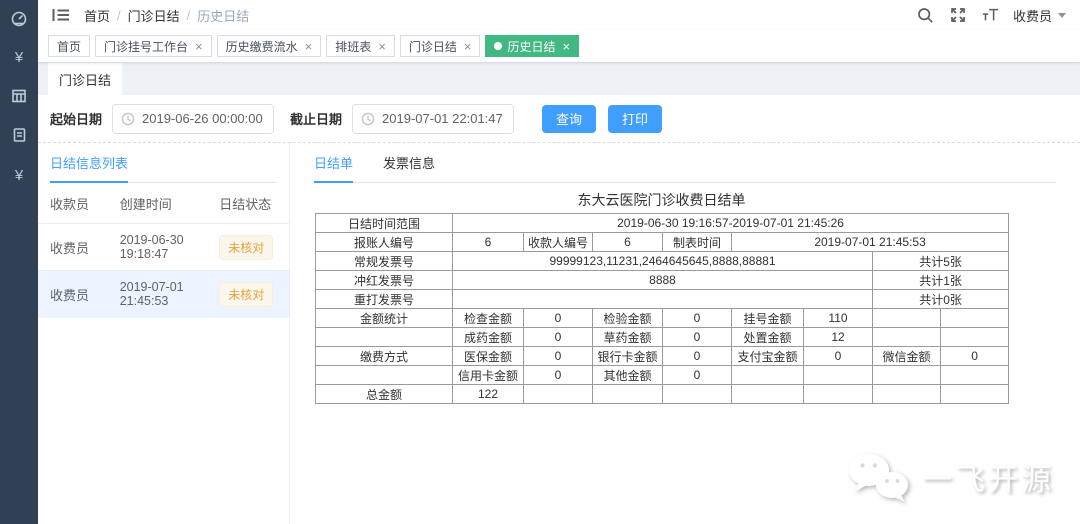 The image size is (1080, 524). Describe the element at coordinates (154, 15) in the screenshot. I see `breadcrumb-menzhen-rijie: 门诊日结` at that location.